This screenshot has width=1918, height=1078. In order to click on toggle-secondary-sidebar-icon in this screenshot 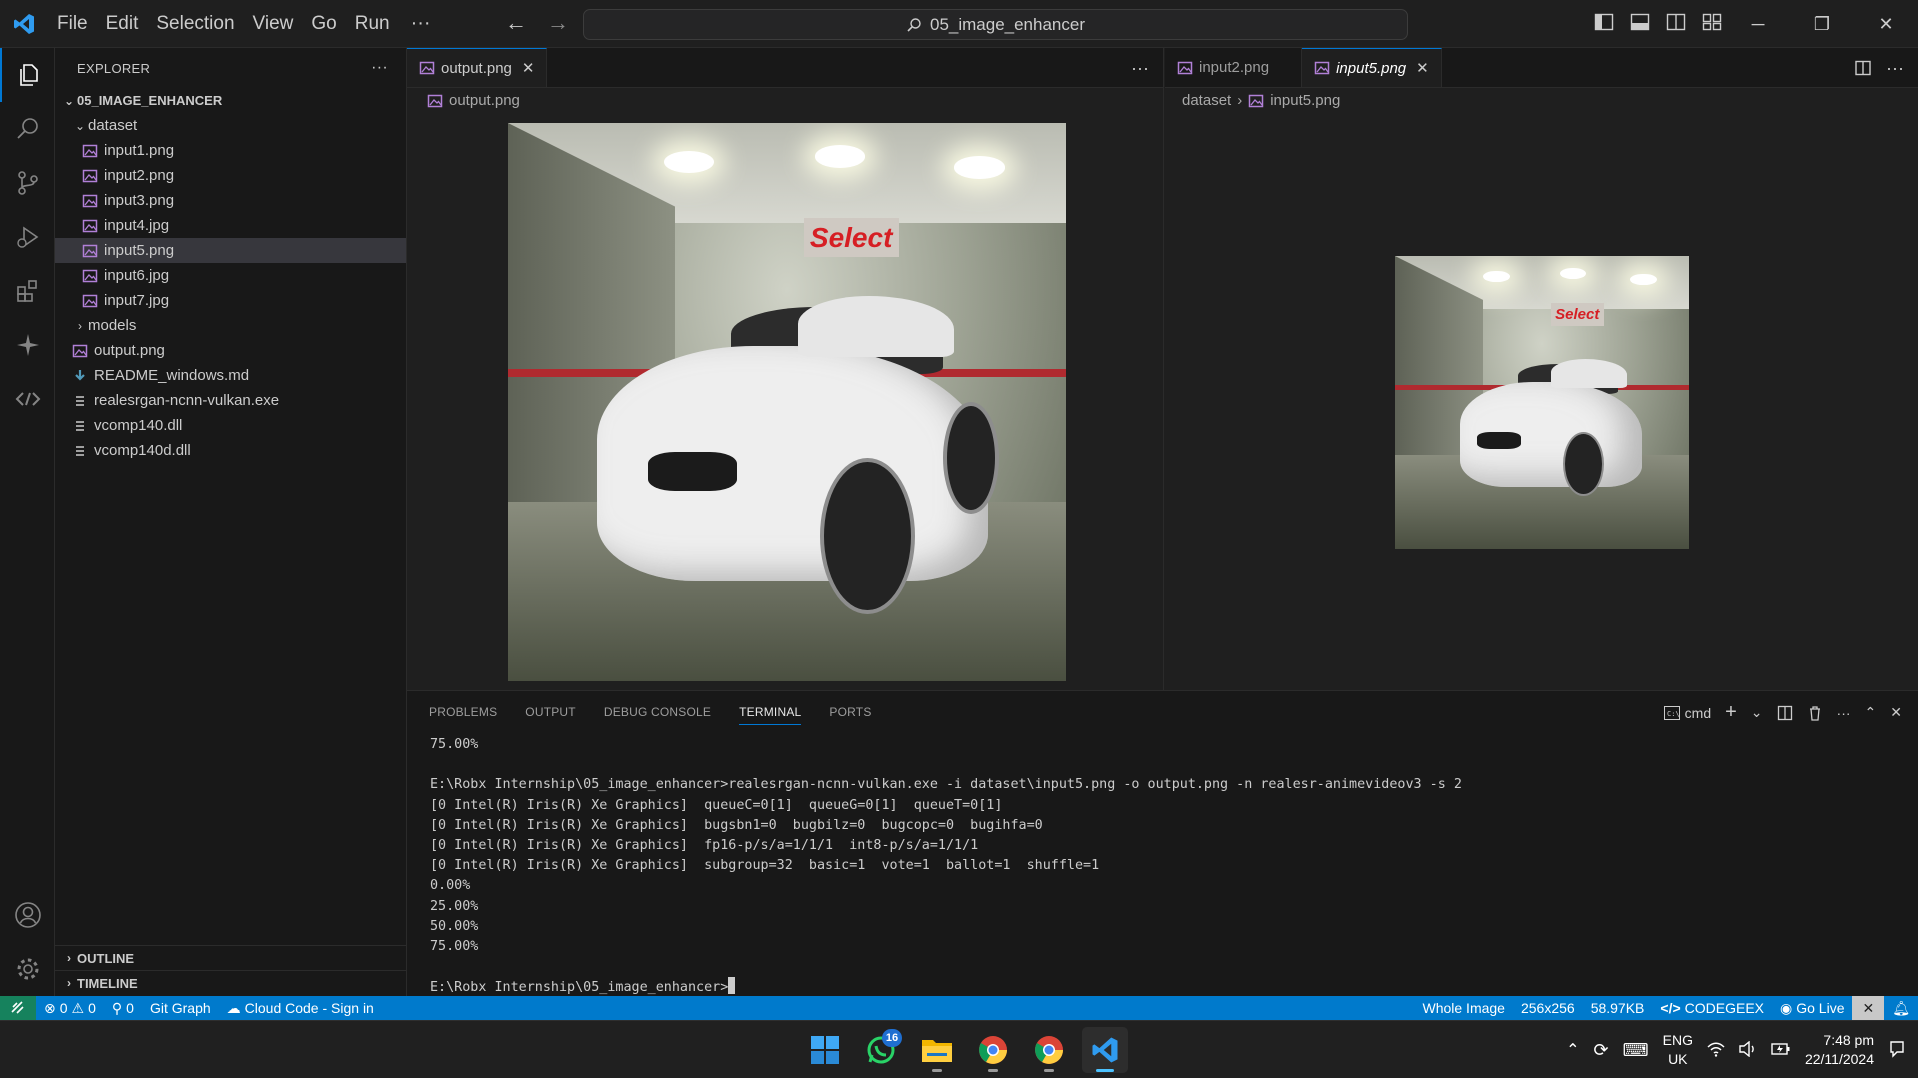, I will do `click(1676, 22)`.